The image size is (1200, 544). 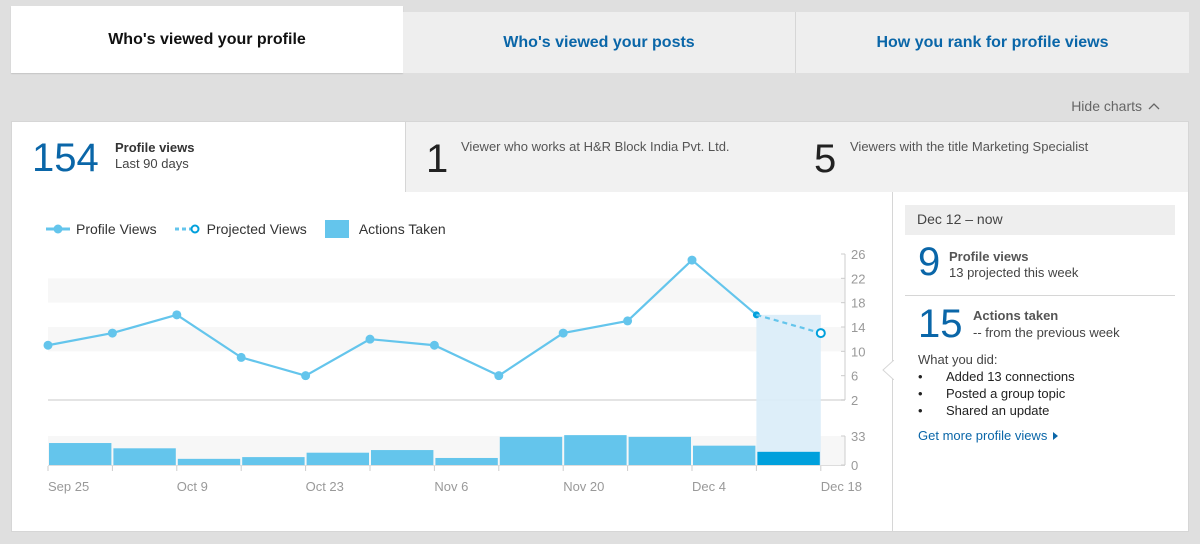 I want to click on legend-actions-taken-label: Actions Taken, so click(x=402, y=229).